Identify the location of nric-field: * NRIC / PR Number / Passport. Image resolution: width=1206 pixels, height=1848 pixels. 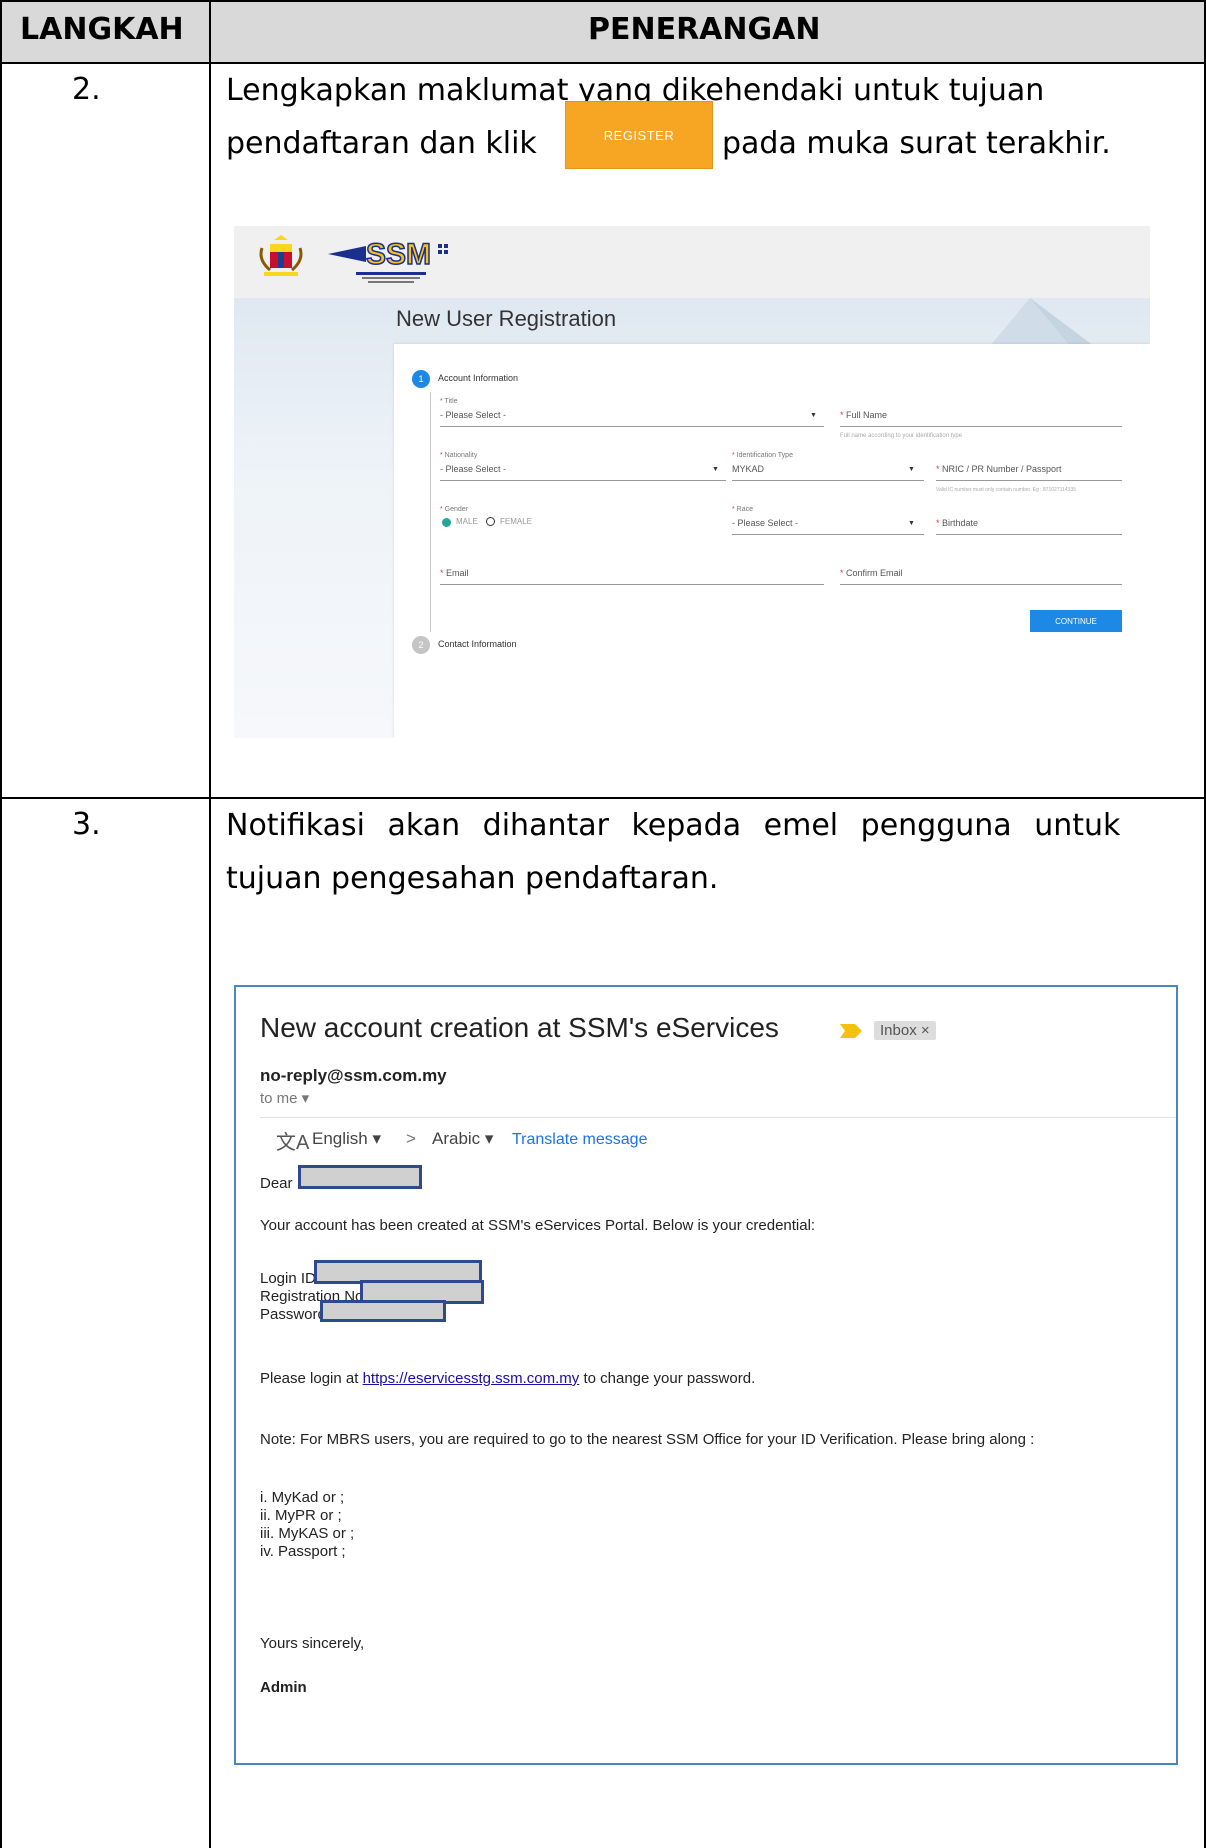
(999, 469).